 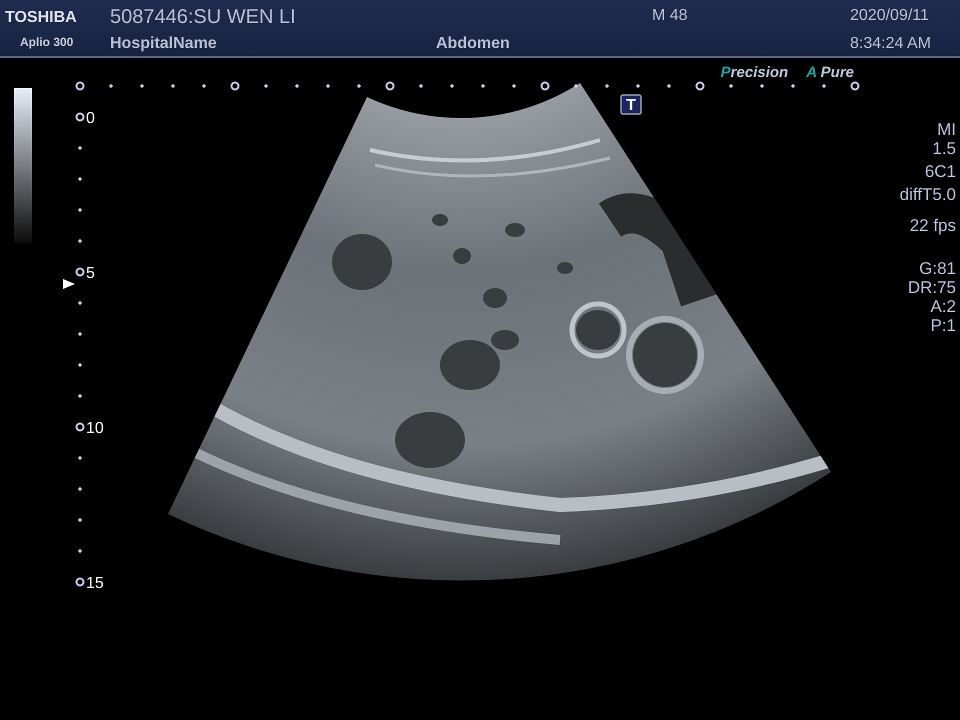 What do you see at coordinates (932, 287) in the screenshot?
I see `scan-parameter: DR:75` at bounding box center [932, 287].